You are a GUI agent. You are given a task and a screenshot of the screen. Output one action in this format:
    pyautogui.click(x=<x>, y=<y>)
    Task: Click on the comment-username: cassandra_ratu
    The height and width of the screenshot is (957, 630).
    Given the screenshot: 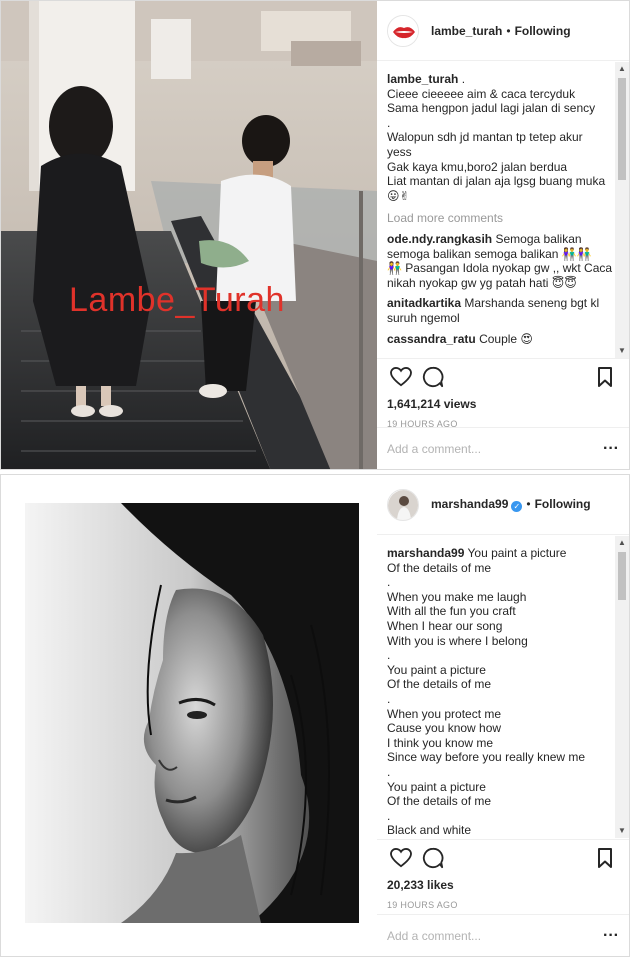 What is the action you would take?
    pyautogui.click(x=431, y=339)
    